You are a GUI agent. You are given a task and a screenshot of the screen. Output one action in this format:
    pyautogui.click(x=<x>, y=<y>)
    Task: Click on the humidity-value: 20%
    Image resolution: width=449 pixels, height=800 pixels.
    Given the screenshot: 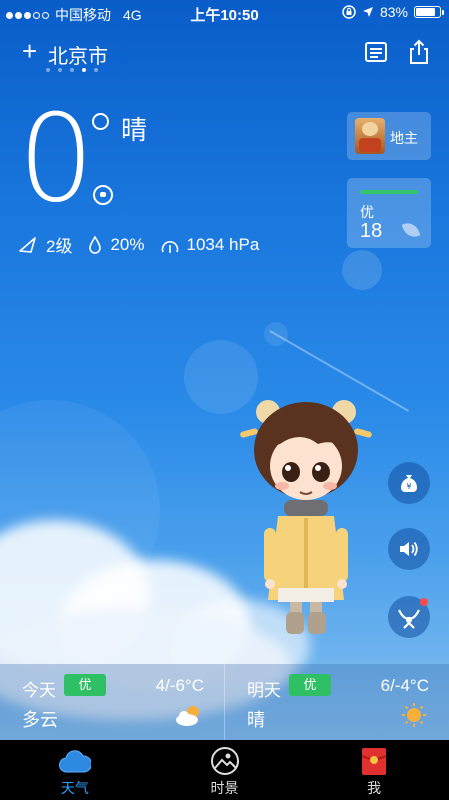 What is the action you would take?
    pyautogui.click(x=127, y=244)
    